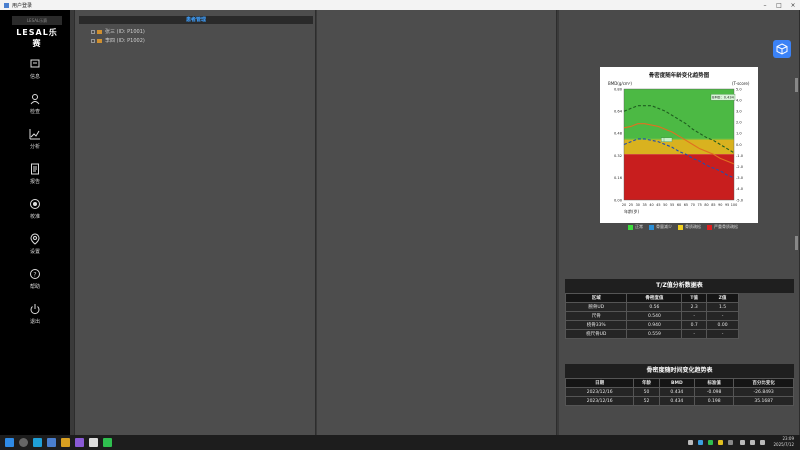  What do you see at coordinates (596, 298) in the screenshot?
I see `column-header: 区域` at bounding box center [596, 298].